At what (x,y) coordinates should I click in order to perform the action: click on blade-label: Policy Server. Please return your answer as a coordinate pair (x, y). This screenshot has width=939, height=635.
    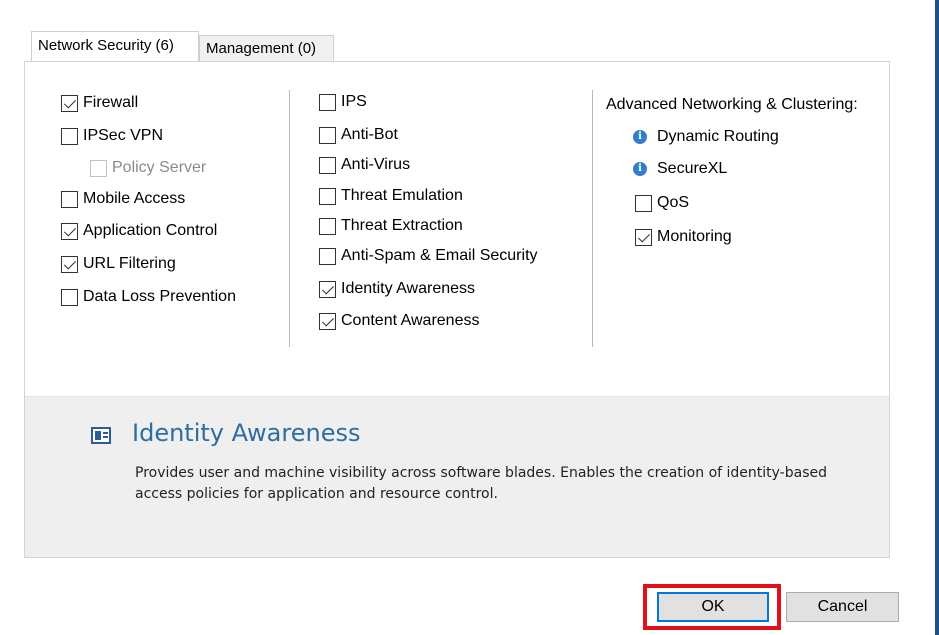
    Looking at the image, I should click on (159, 167).